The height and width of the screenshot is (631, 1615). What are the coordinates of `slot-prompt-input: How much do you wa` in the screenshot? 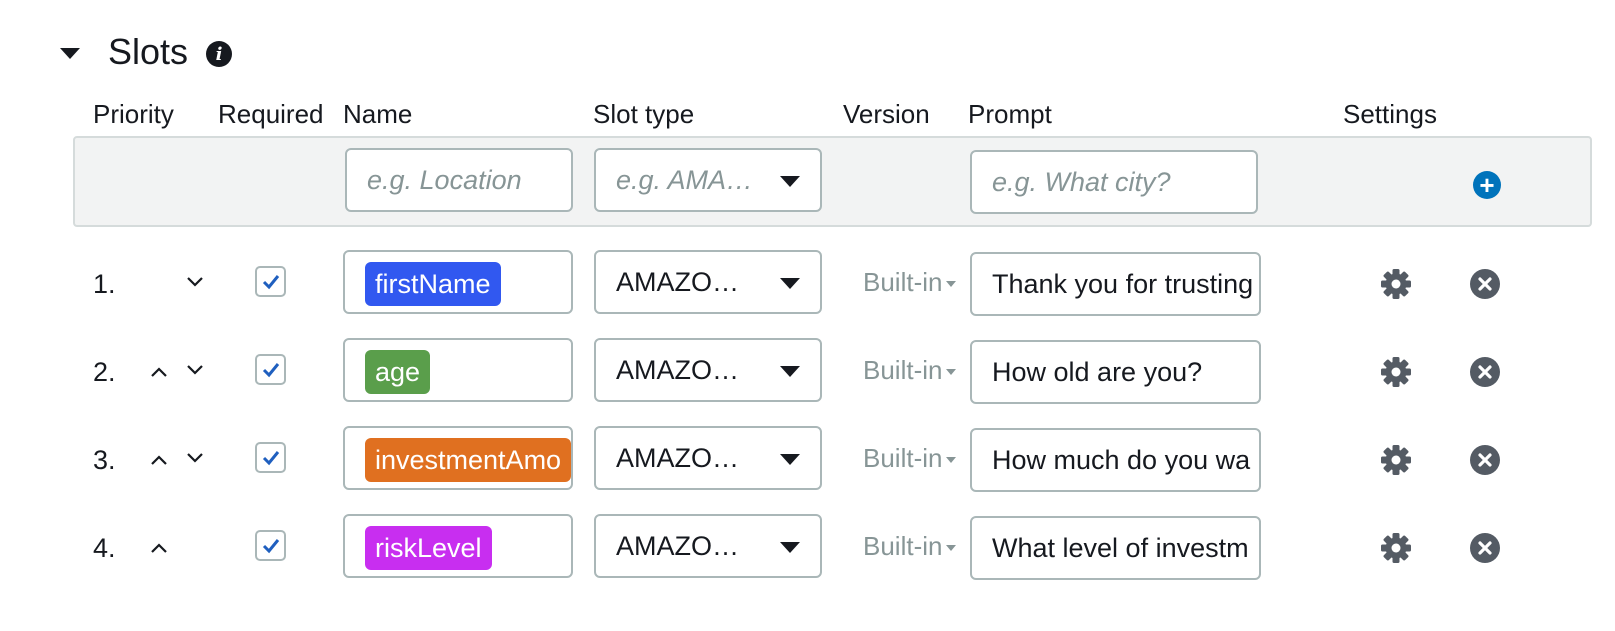 It's located at (1115, 460).